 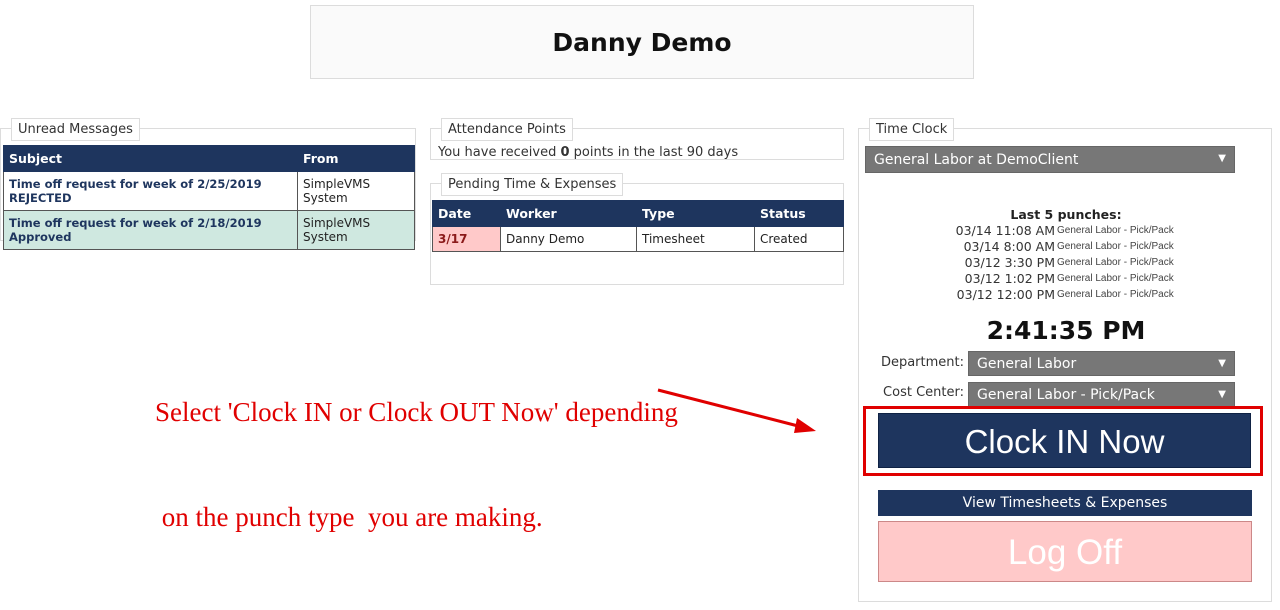 What do you see at coordinates (799, 239) in the screenshot?
I see `pending-status: Created` at bounding box center [799, 239].